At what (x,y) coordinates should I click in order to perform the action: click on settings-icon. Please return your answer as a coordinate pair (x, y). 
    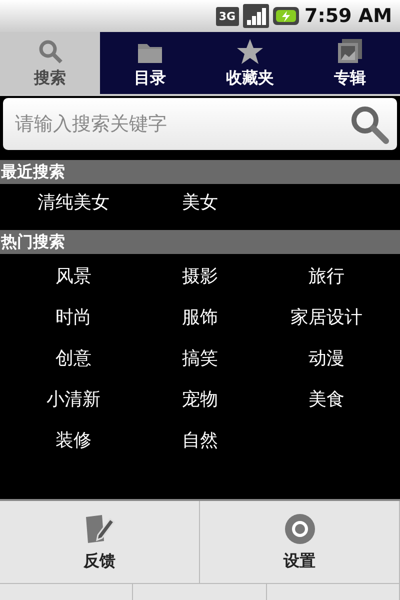
    Looking at the image, I should click on (300, 528).